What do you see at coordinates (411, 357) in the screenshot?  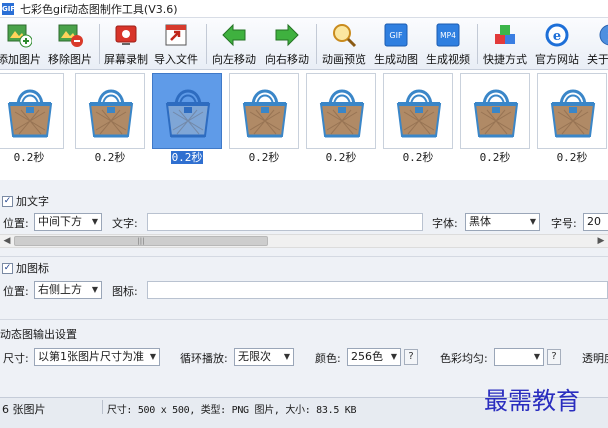 I see `color-help-button: ?` at bounding box center [411, 357].